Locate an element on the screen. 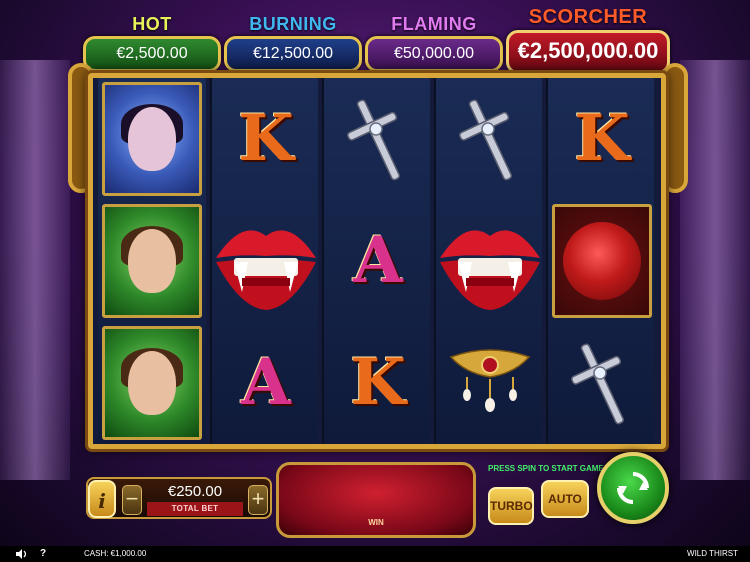 This screenshot has height=562, width=750. reel-3: A K is located at coordinates (376, 261).